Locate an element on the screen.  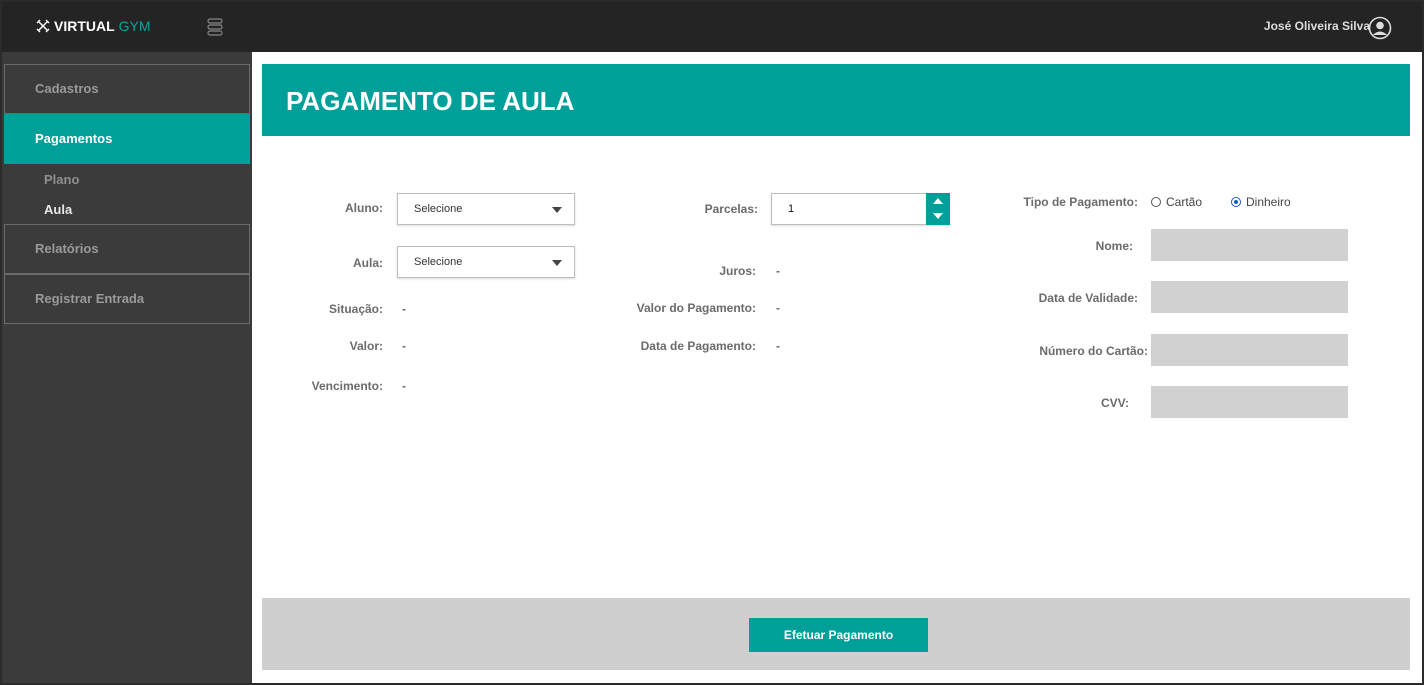
tipo-pagamento-label: Tipo de Pagamento: is located at coordinates (1080, 202).